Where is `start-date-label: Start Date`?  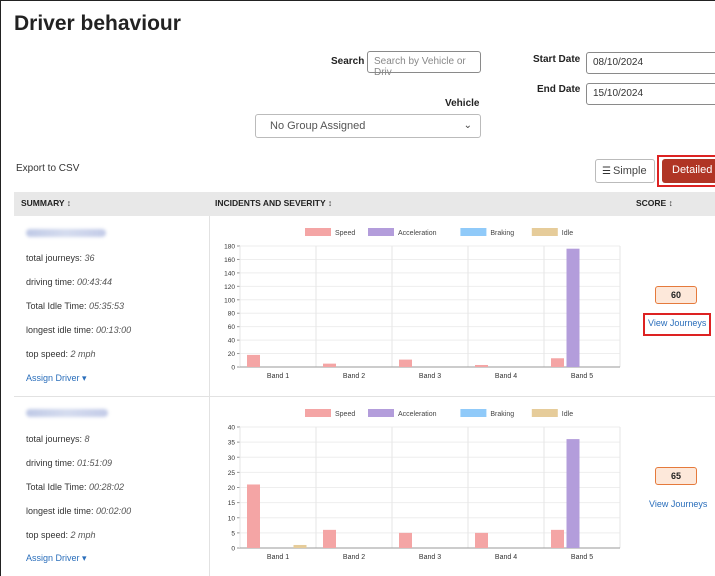
start-date-label: Start Date is located at coordinates (557, 59).